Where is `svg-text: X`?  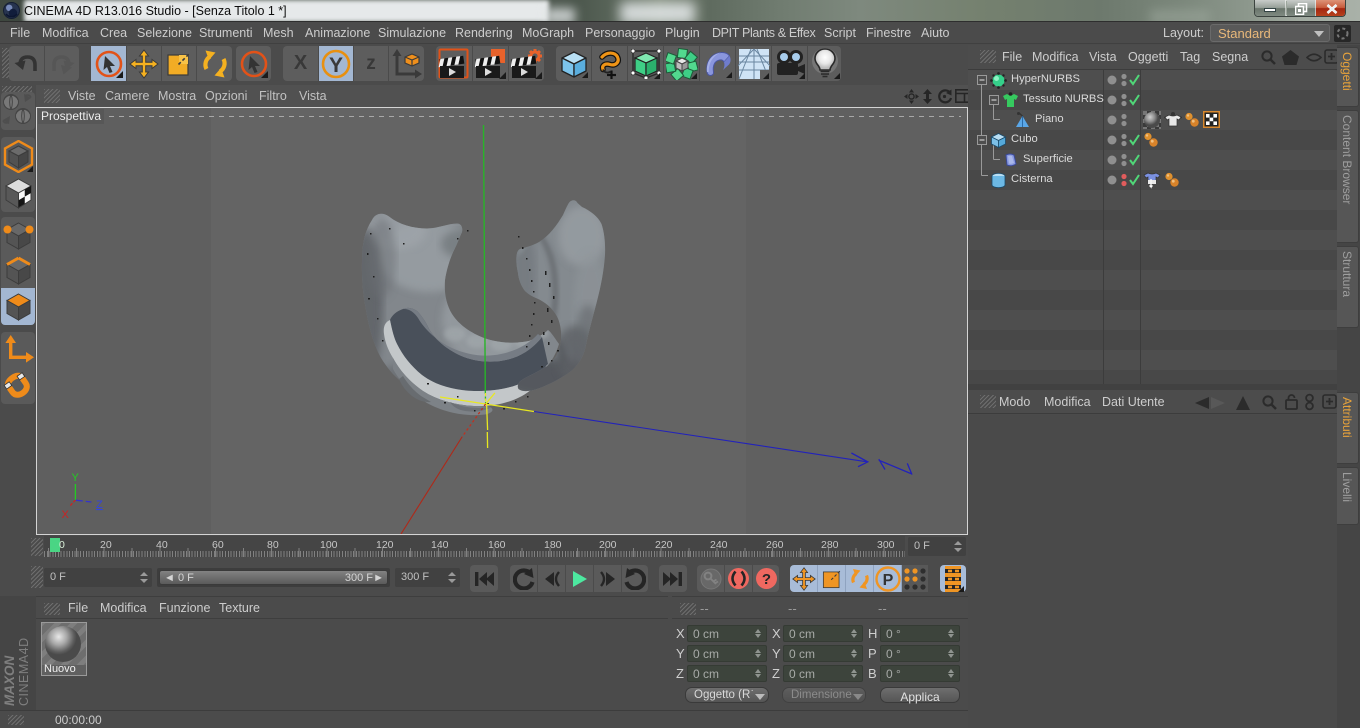
svg-text: X is located at coordinates (66, 515).